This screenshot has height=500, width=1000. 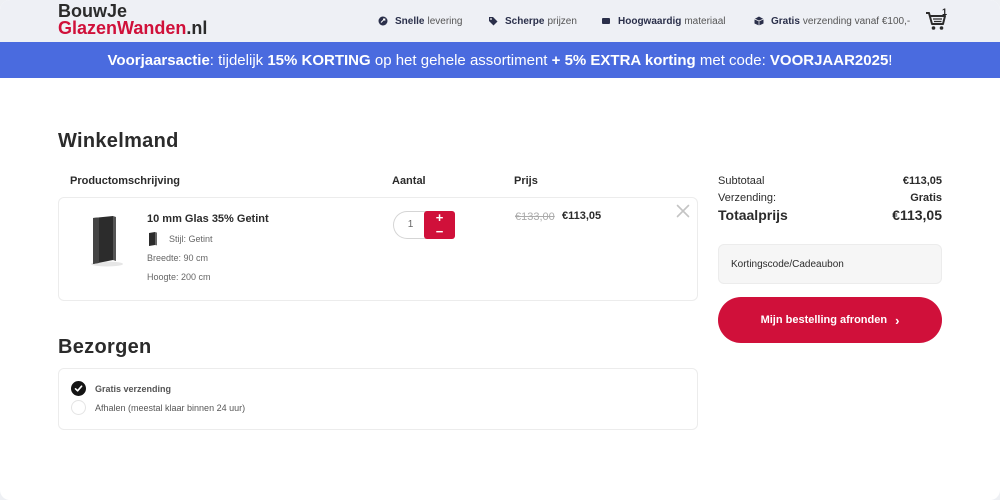 I want to click on subtotal-value: €113,05, so click(x=922, y=181).